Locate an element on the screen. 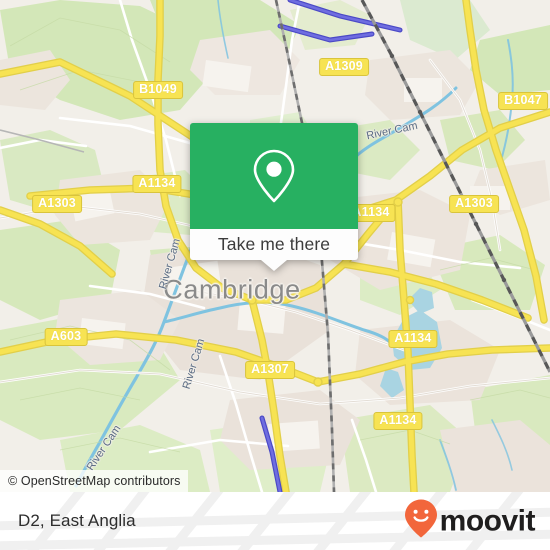 The image size is (550, 550). callout-action-area: Take me there is located at coordinates (274, 250).